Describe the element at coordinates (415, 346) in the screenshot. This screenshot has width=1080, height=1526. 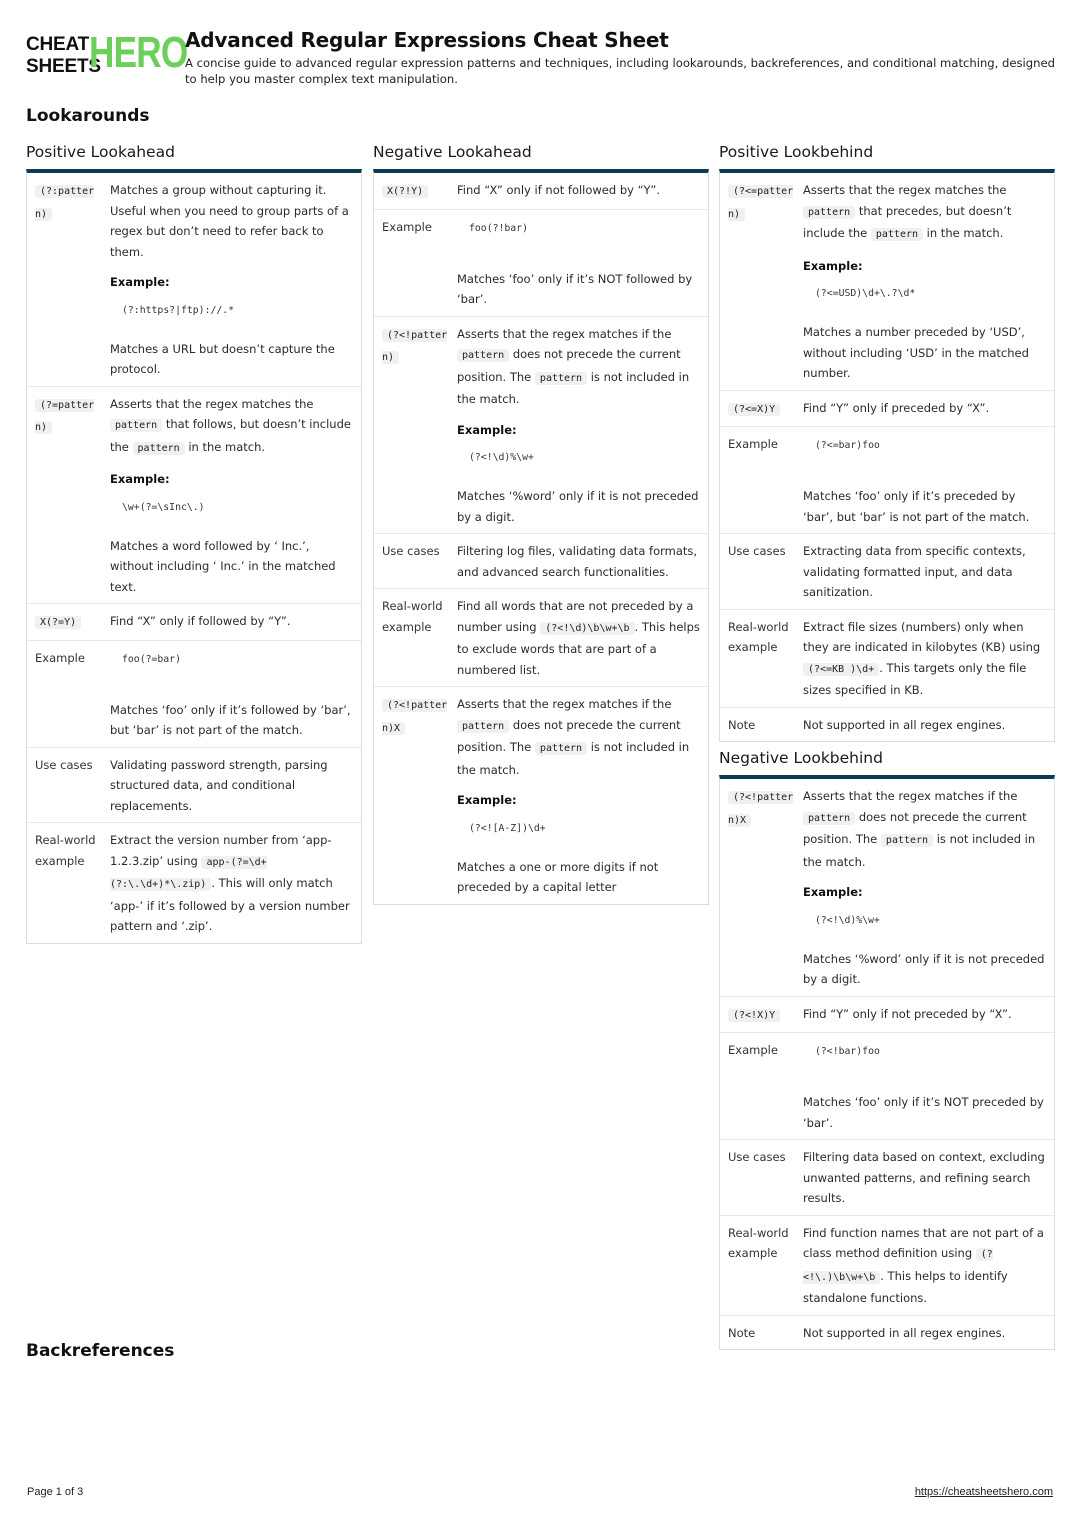
I see `key-code: (?<!pattern)` at that location.